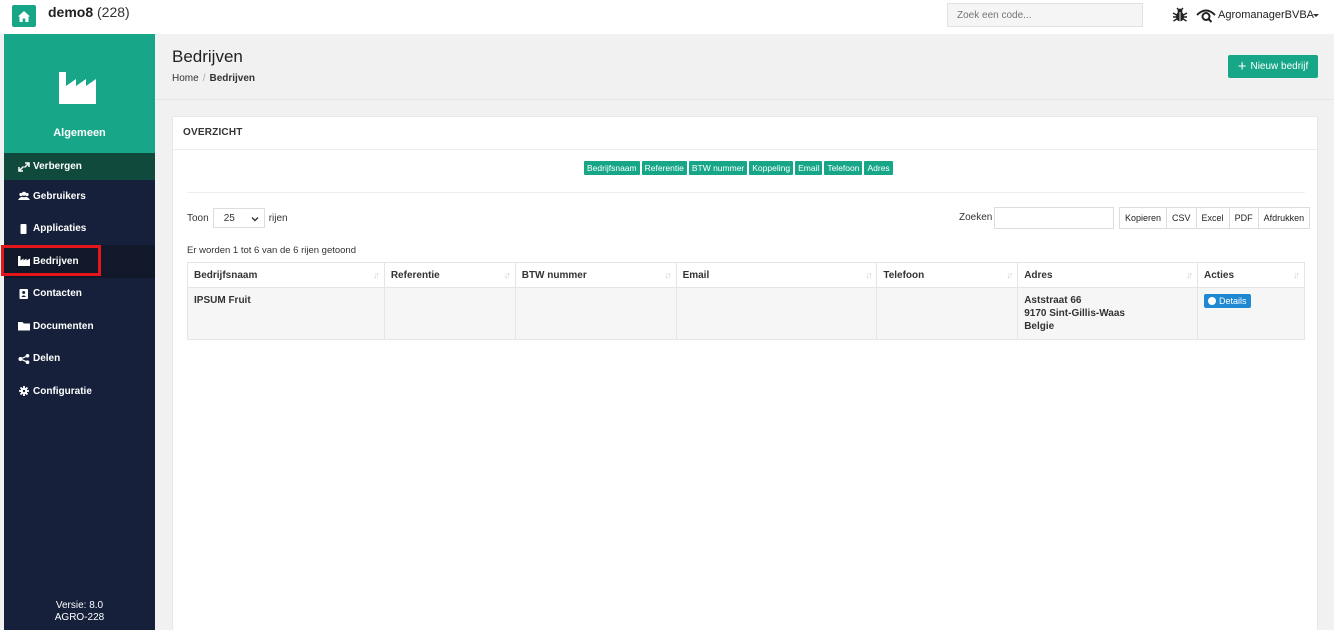  I want to click on table-search-input, so click(1054, 218).